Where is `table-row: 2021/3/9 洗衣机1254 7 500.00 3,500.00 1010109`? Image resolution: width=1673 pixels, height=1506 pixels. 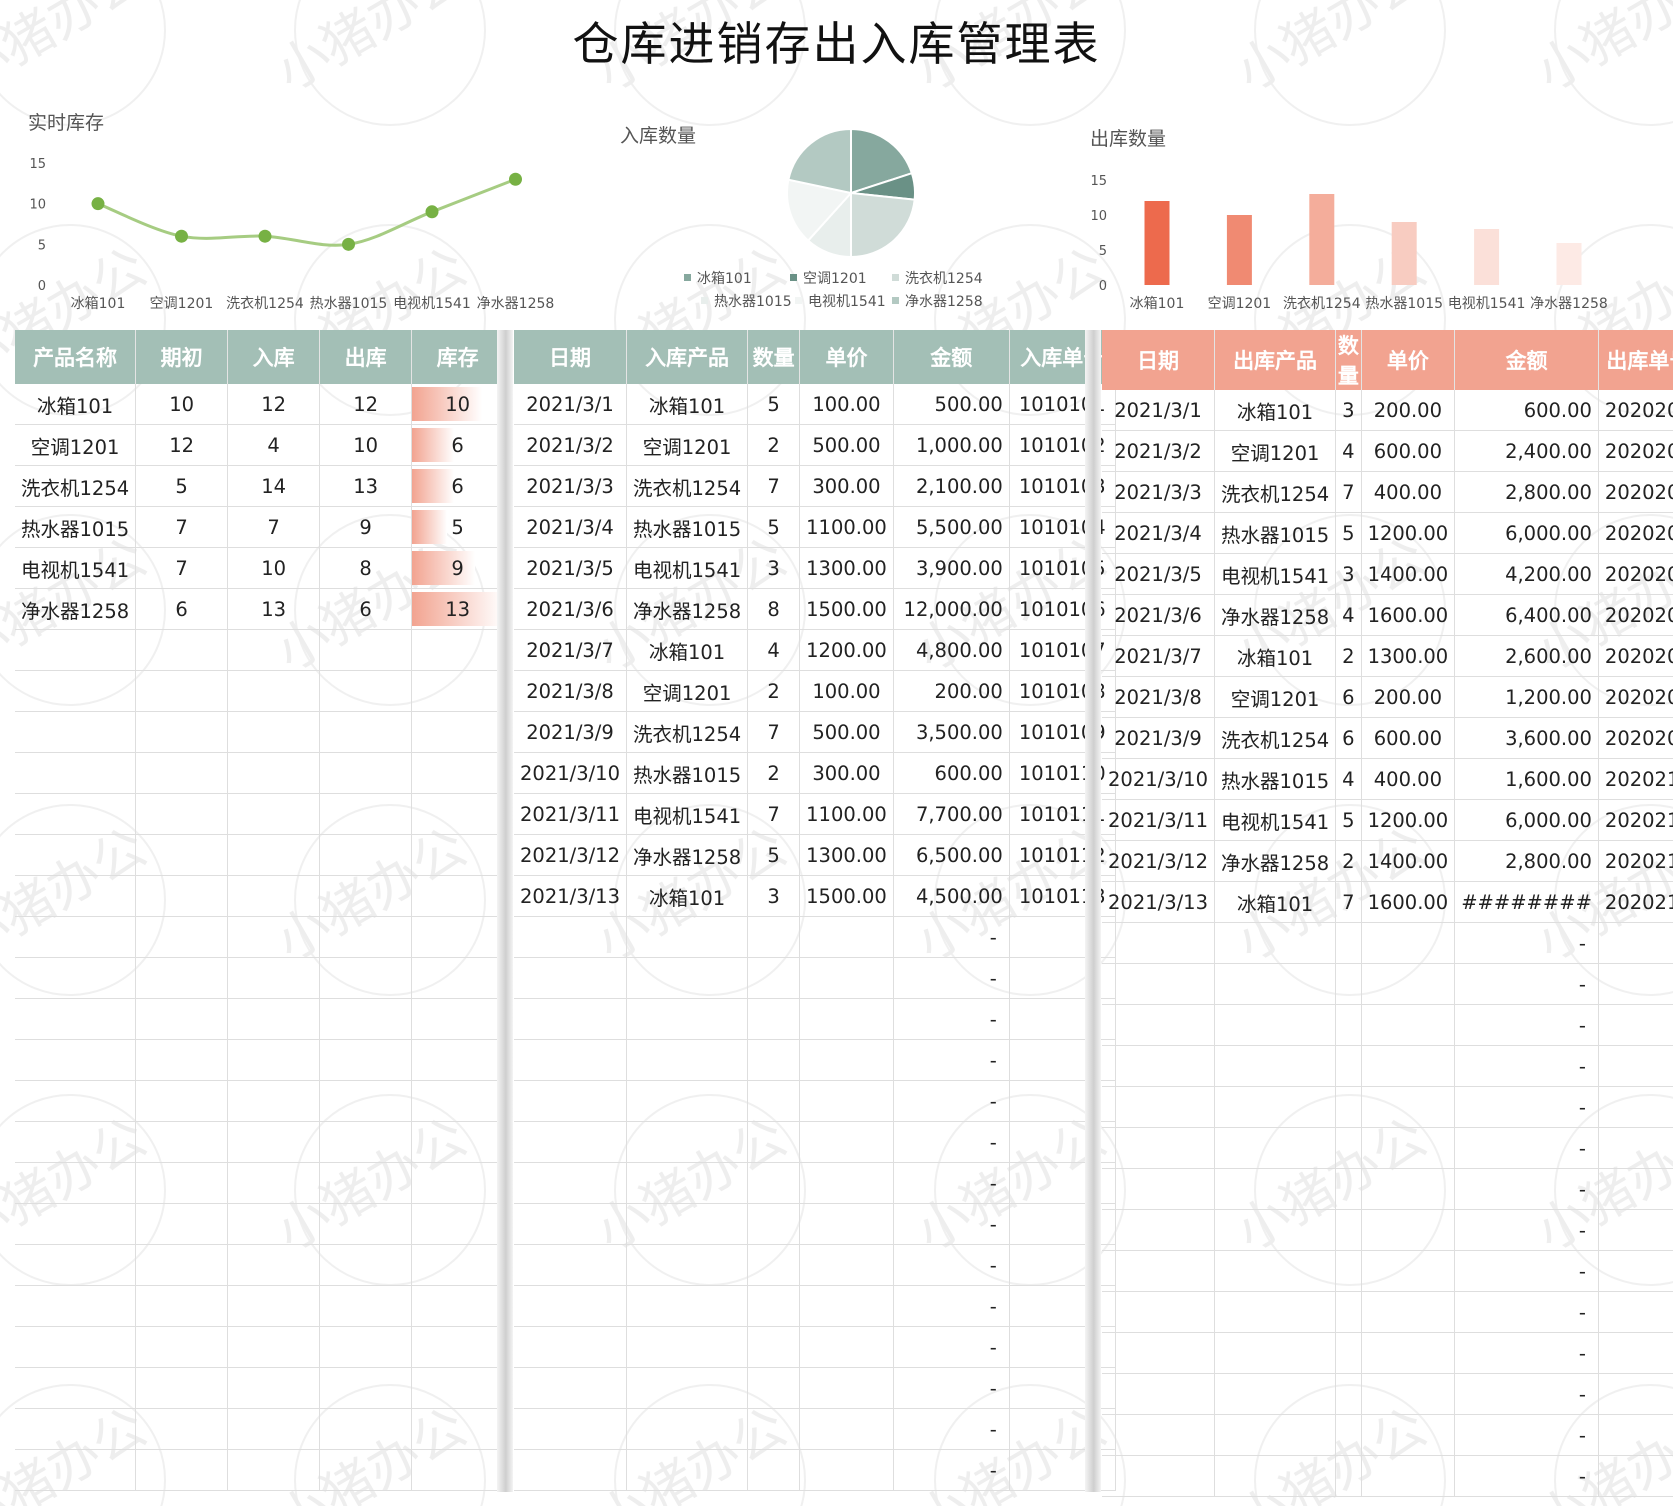 table-row: 2021/3/9 洗衣机1254 7 500.00 3,500.00 1010109 is located at coordinates (815, 732).